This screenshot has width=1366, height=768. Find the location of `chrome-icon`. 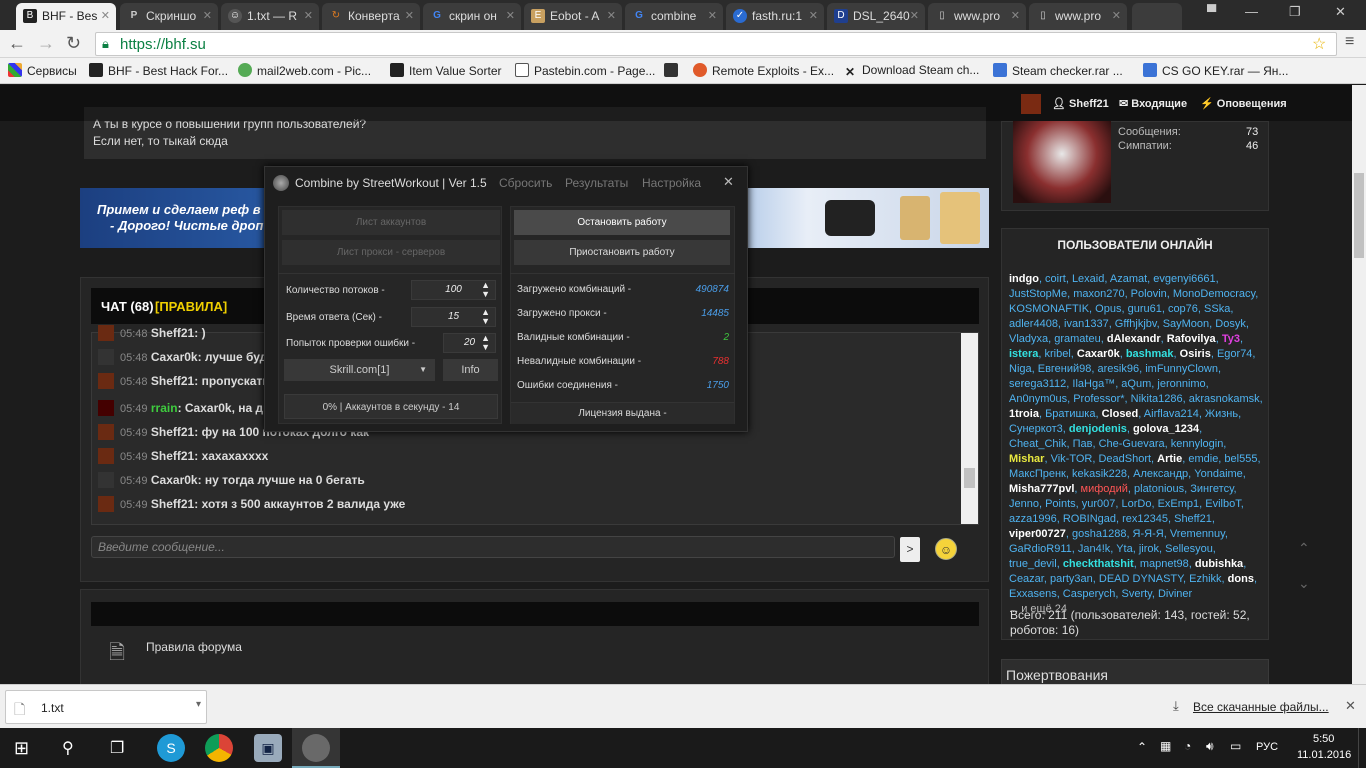

chrome-icon is located at coordinates (219, 748).